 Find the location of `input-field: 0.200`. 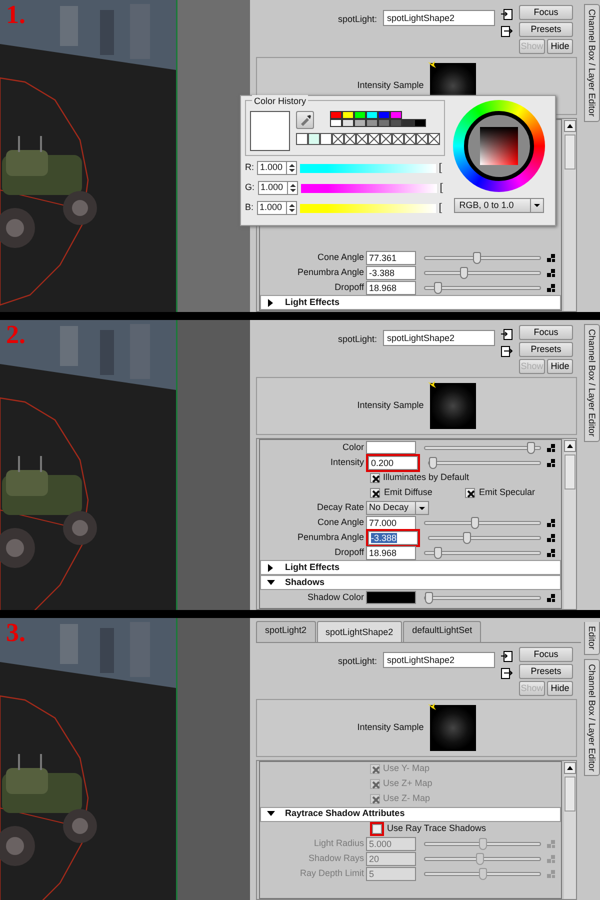

input-field: 0.200 is located at coordinates (393, 463).